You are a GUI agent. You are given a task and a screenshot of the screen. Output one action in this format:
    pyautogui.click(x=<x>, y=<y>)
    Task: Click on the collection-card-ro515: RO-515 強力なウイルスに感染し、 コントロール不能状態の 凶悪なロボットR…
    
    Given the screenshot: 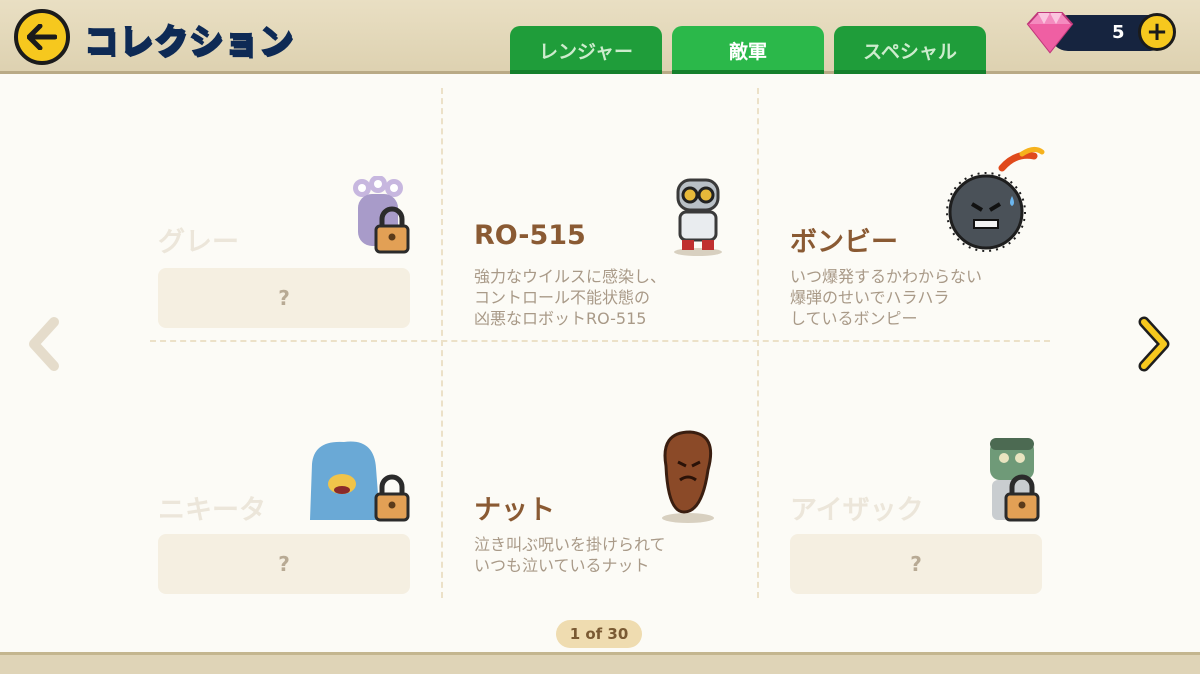 What is the action you would take?
    pyautogui.click(x=611, y=215)
    